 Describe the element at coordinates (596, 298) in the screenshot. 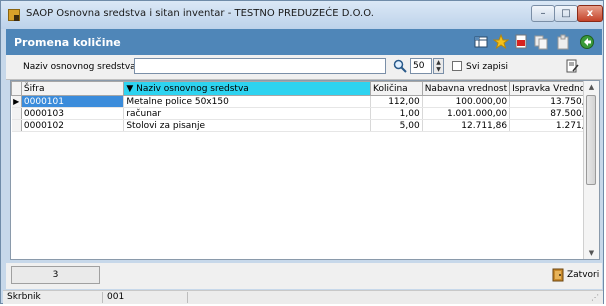

I see `resize-grip-icon: ⋰` at that location.